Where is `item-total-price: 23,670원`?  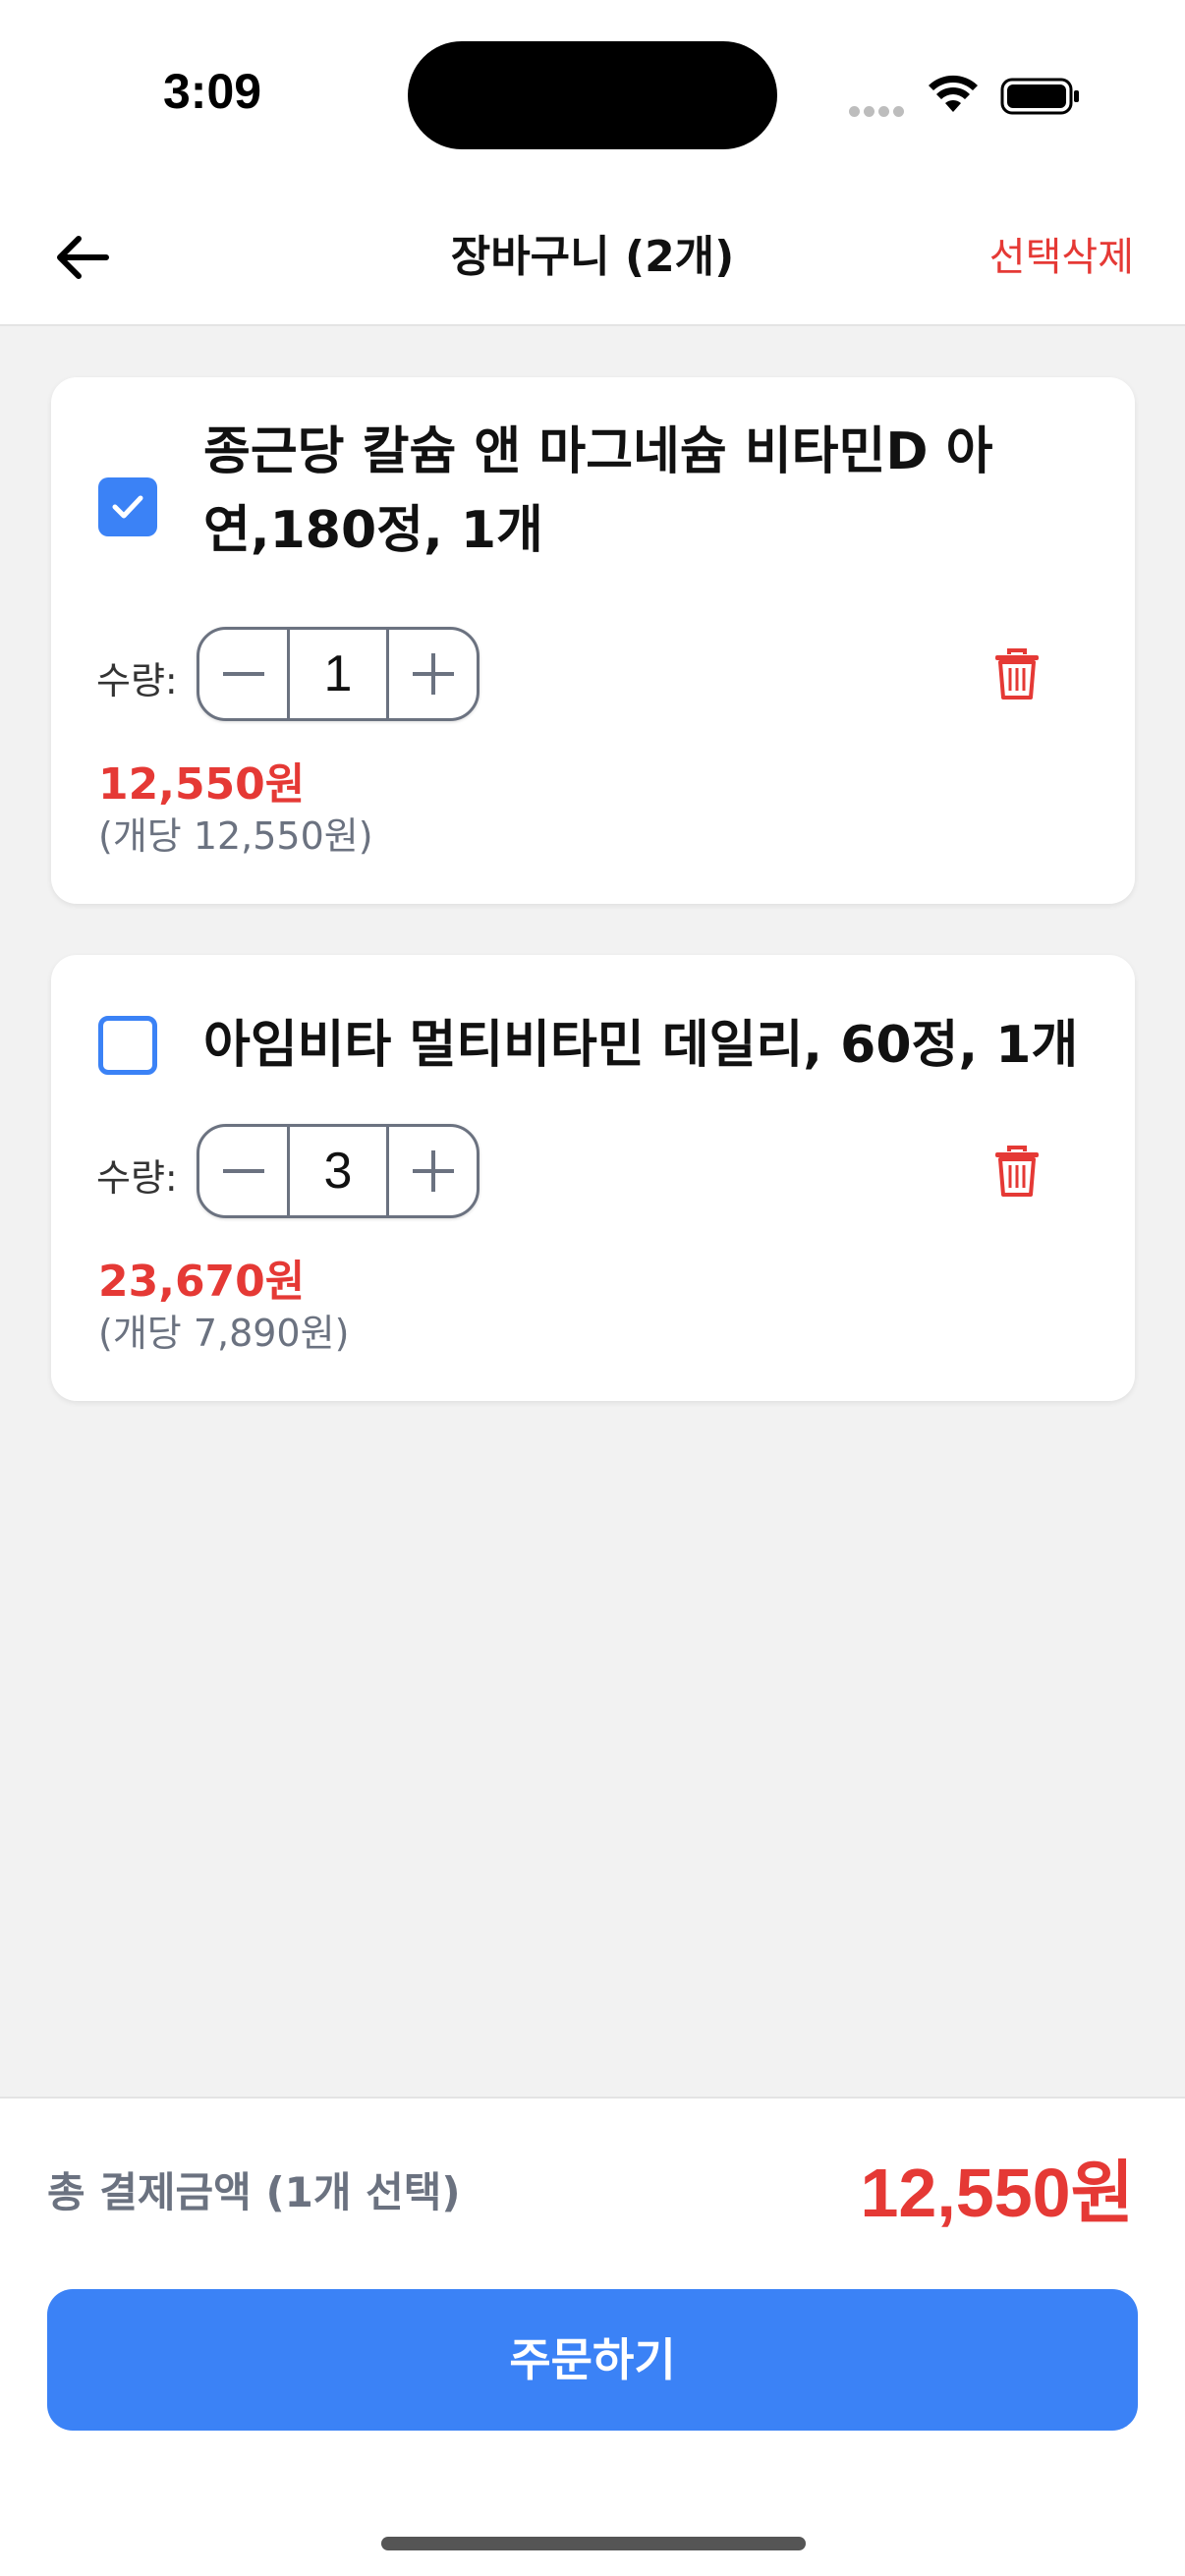 item-total-price: 23,670원 is located at coordinates (202, 1282).